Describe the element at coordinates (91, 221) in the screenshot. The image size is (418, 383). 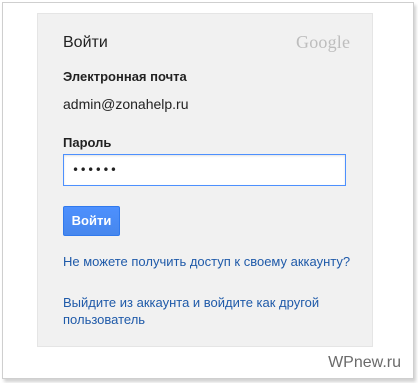
I see `signin-button: Войти` at that location.